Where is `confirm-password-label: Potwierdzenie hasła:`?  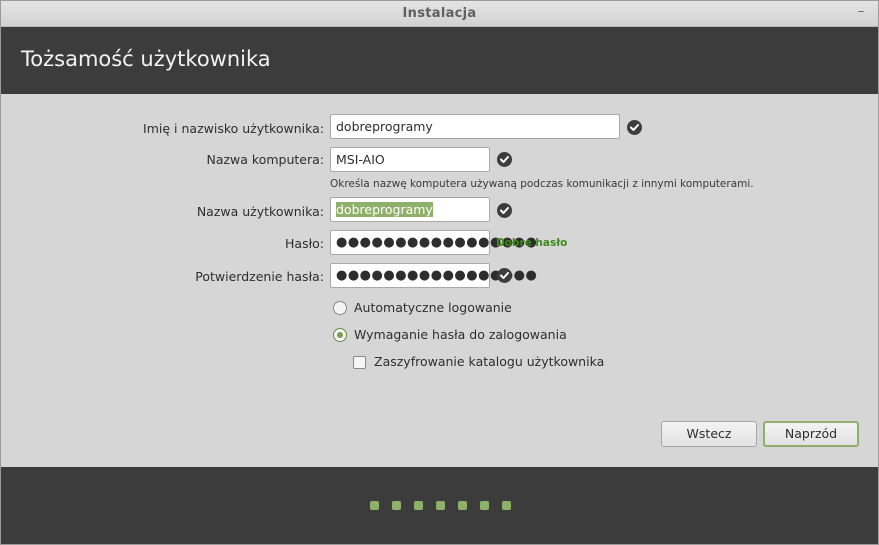
confirm-password-label: Potwierdzenie hasła: is located at coordinates (259, 276).